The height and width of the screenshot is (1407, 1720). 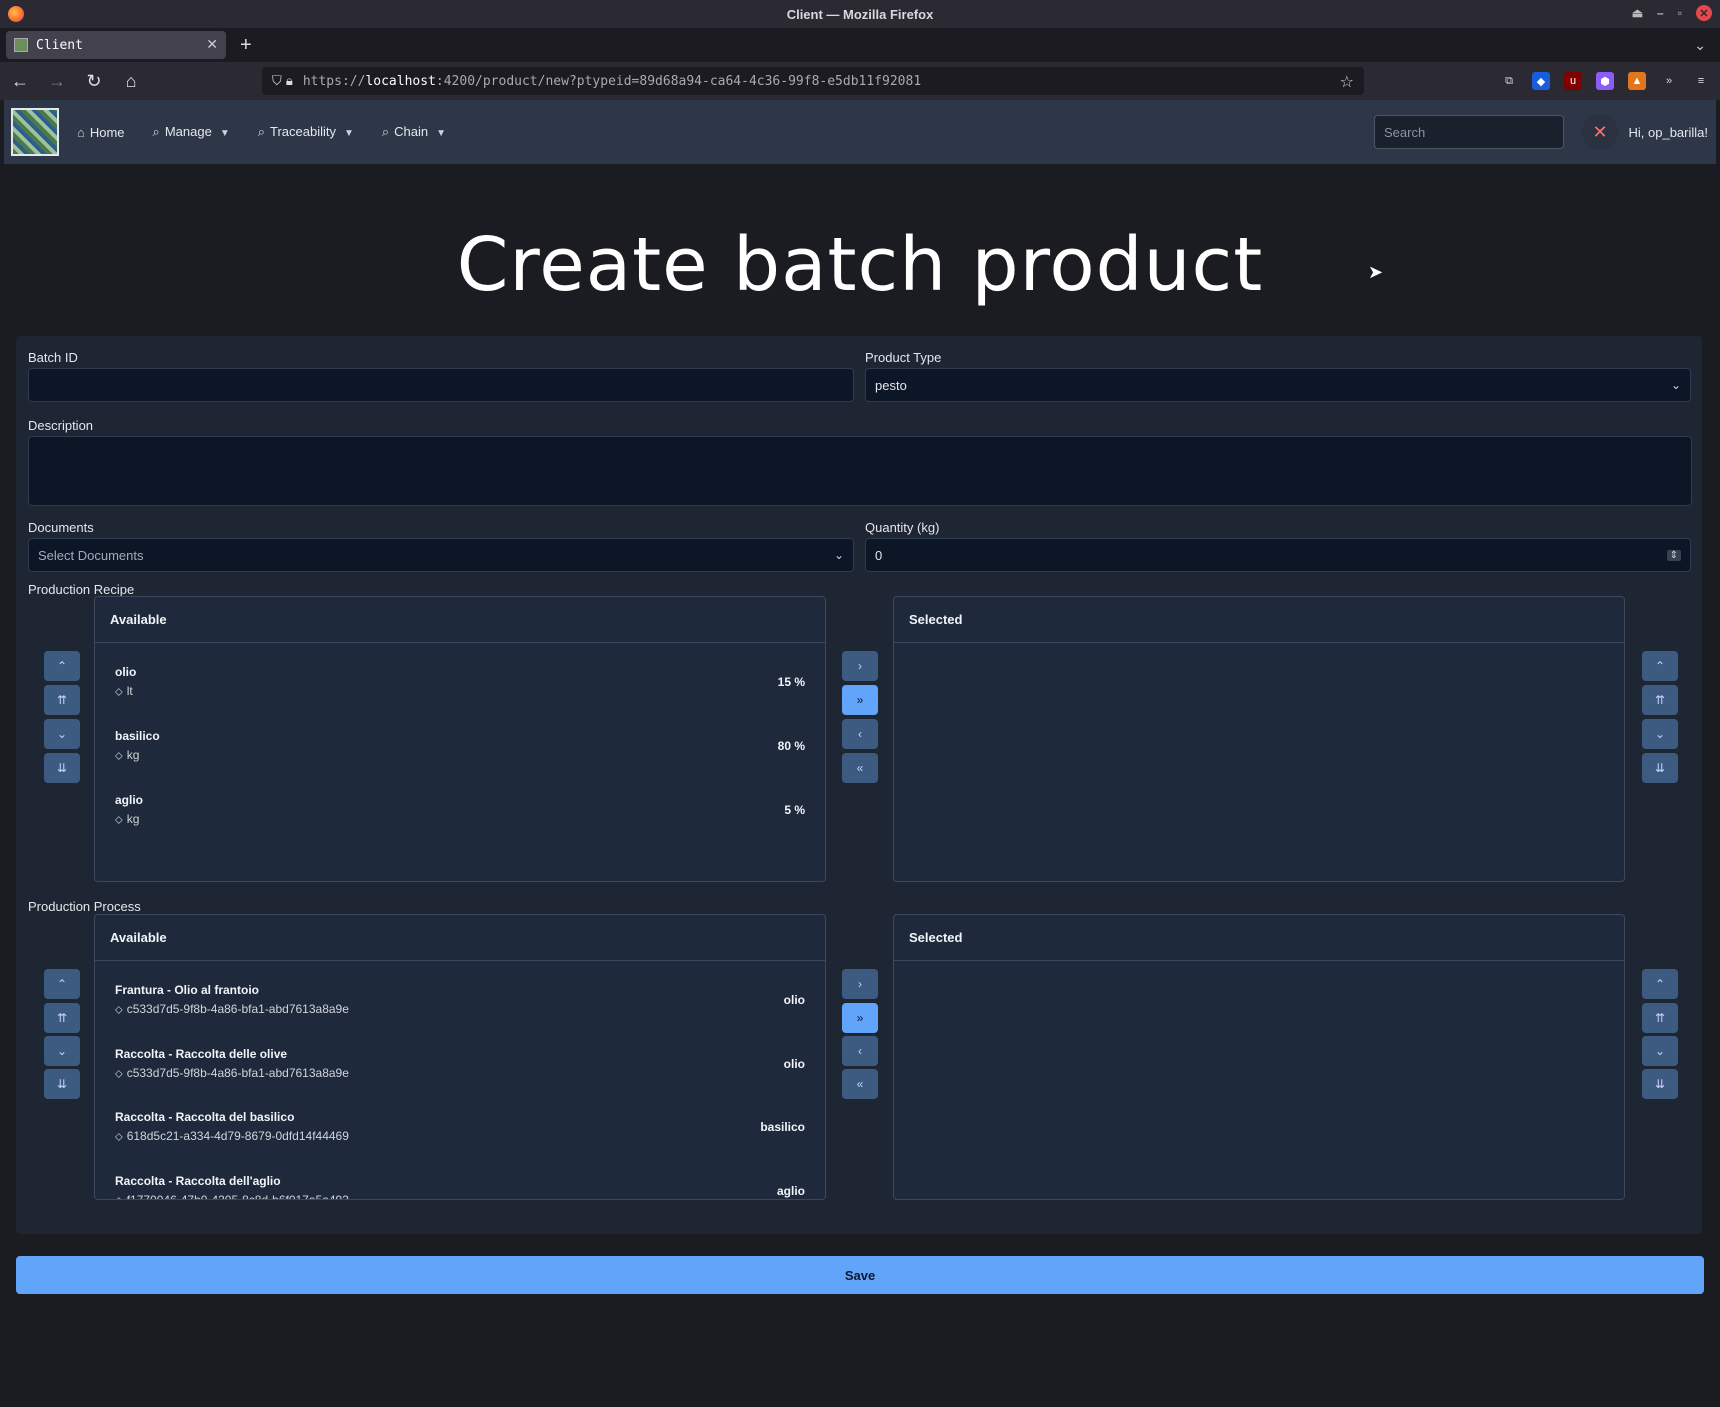 I want to click on process-label: Production Process, so click(x=84, y=906).